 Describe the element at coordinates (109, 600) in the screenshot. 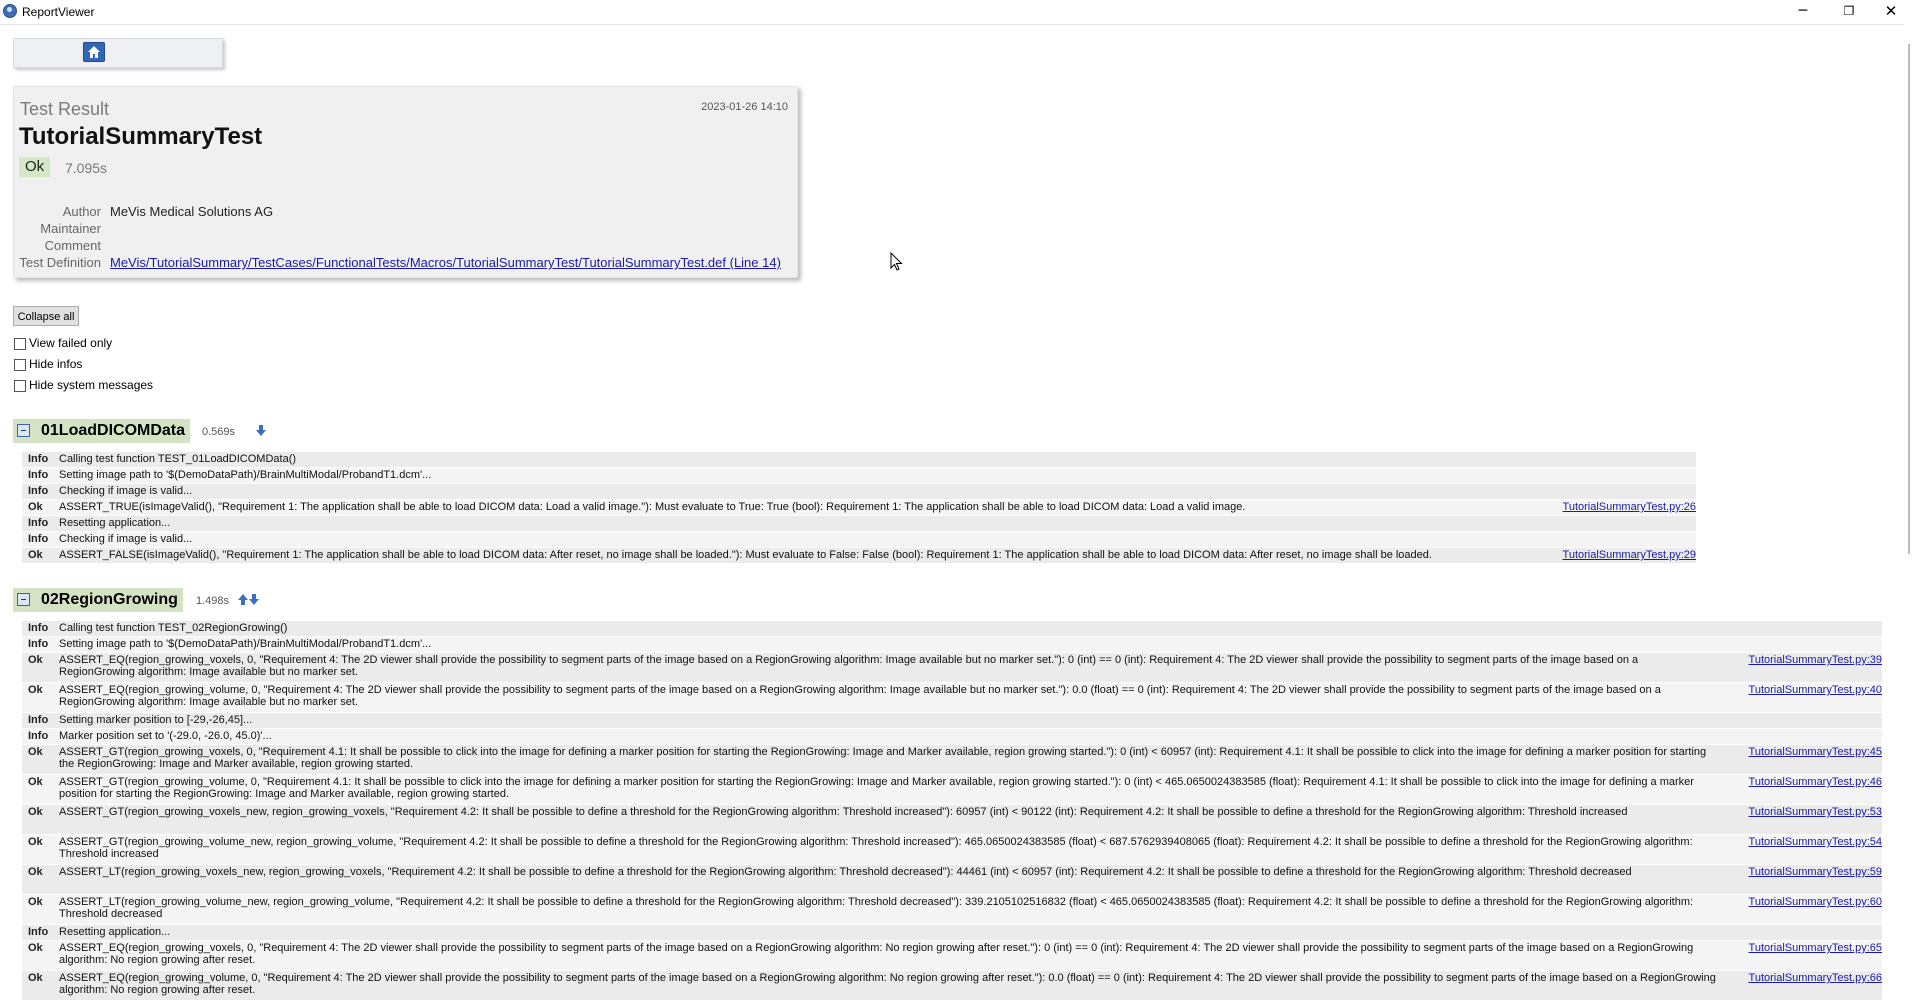

I see `section-title: 02RegionGrowing` at that location.